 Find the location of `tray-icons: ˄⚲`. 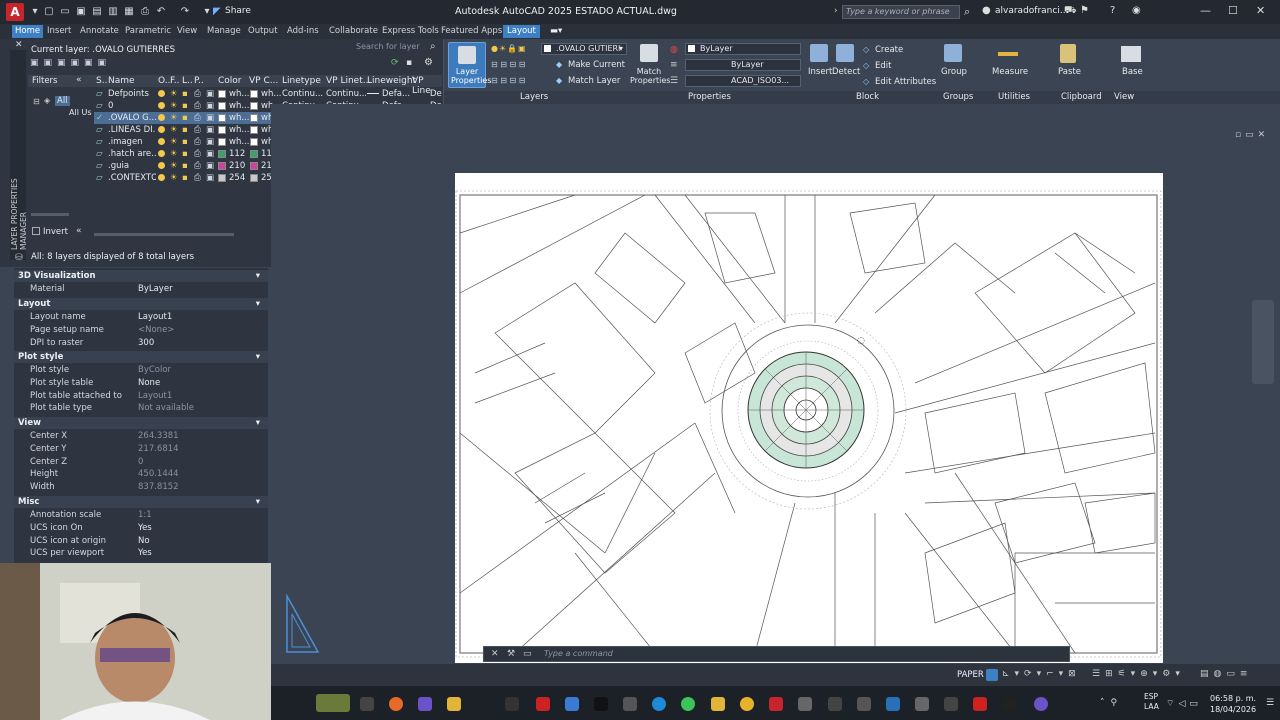

tray-icons: ˄⚲ is located at coordinates (1111, 703).